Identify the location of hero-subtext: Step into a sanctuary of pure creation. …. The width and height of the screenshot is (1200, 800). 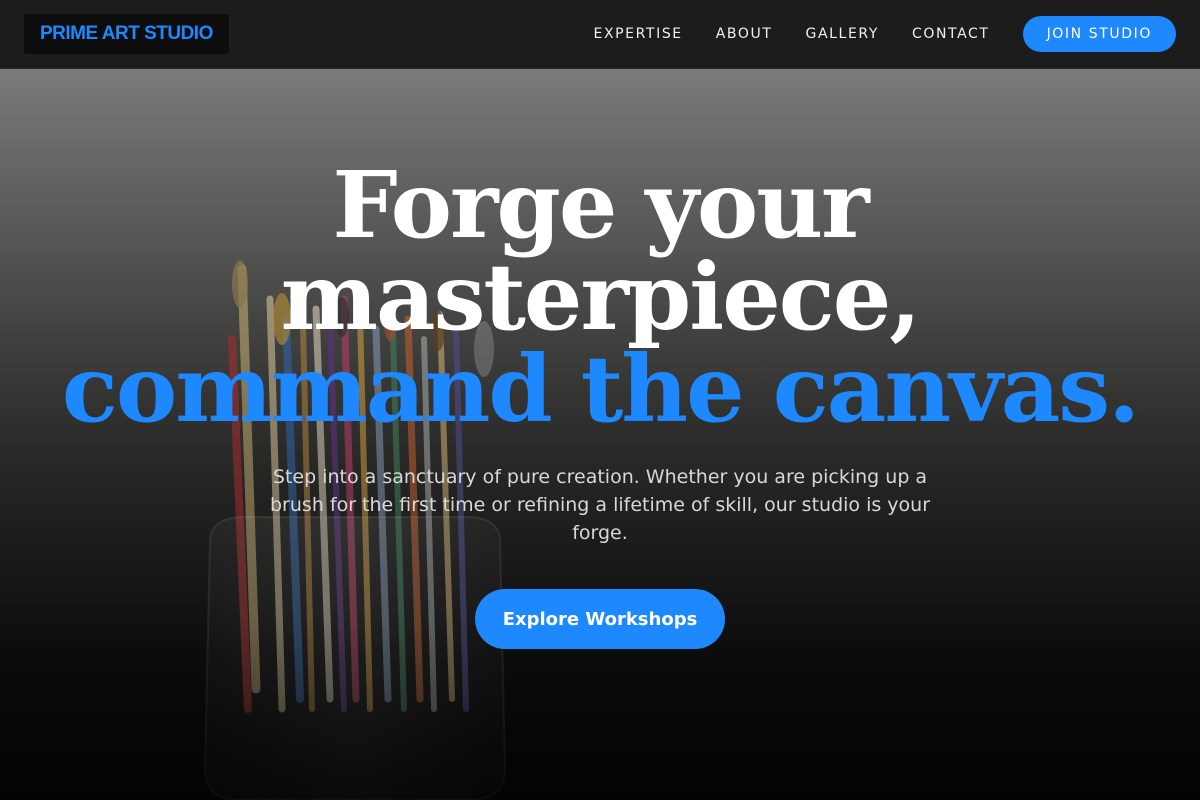
(600, 505).